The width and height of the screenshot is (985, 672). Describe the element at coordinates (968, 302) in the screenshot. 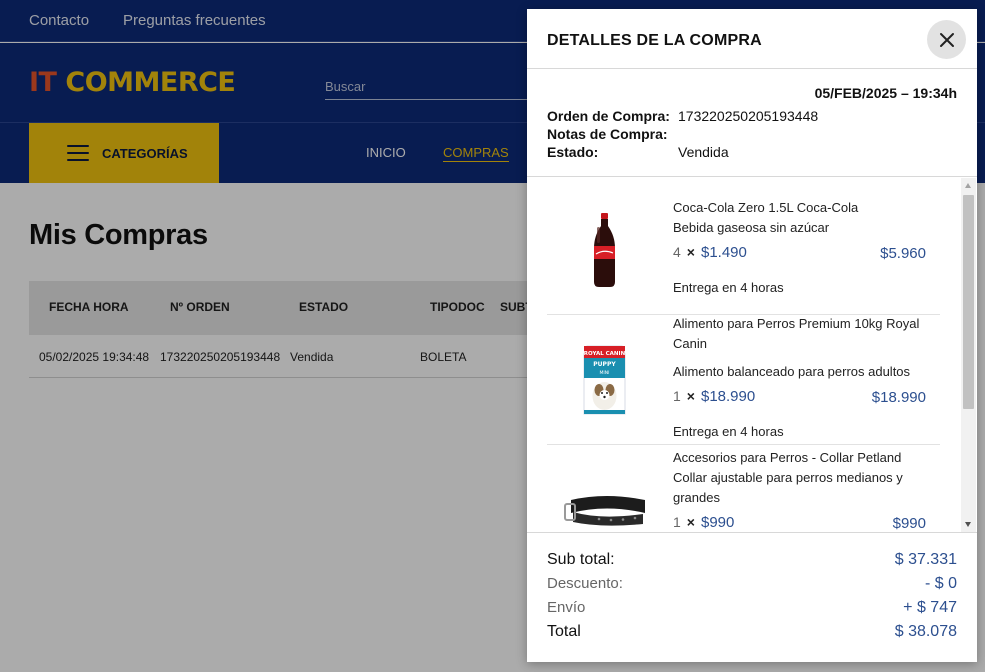

I see `scroll-thumb` at that location.